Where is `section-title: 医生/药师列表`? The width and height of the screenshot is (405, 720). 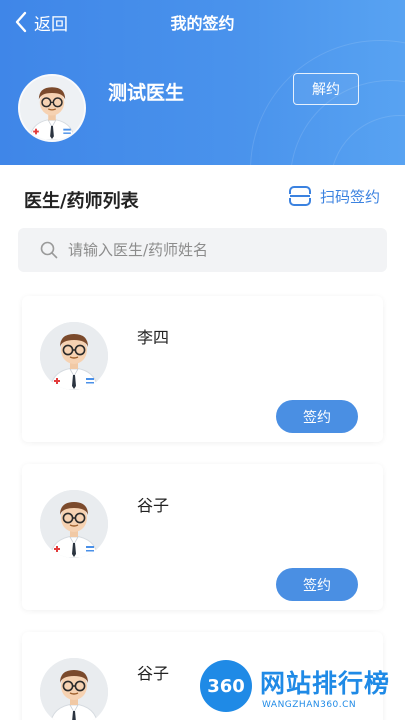
section-title: 医生/药师列表 is located at coordinates (81, 201).